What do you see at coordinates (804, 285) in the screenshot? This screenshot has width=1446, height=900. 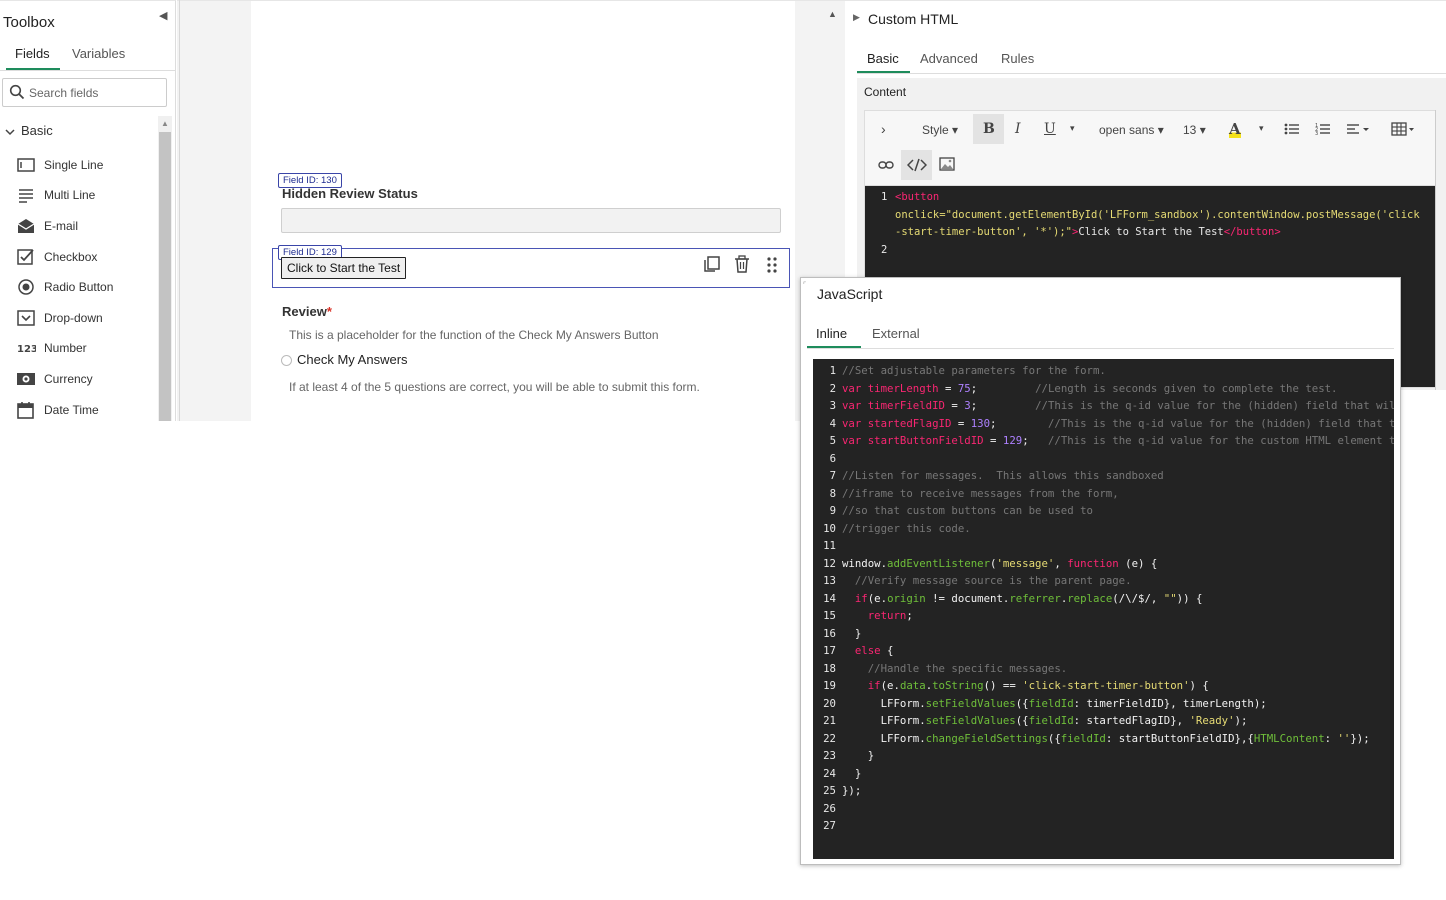 I see `resize-handle-icon: ⌜` at bounding box center [804, 285].